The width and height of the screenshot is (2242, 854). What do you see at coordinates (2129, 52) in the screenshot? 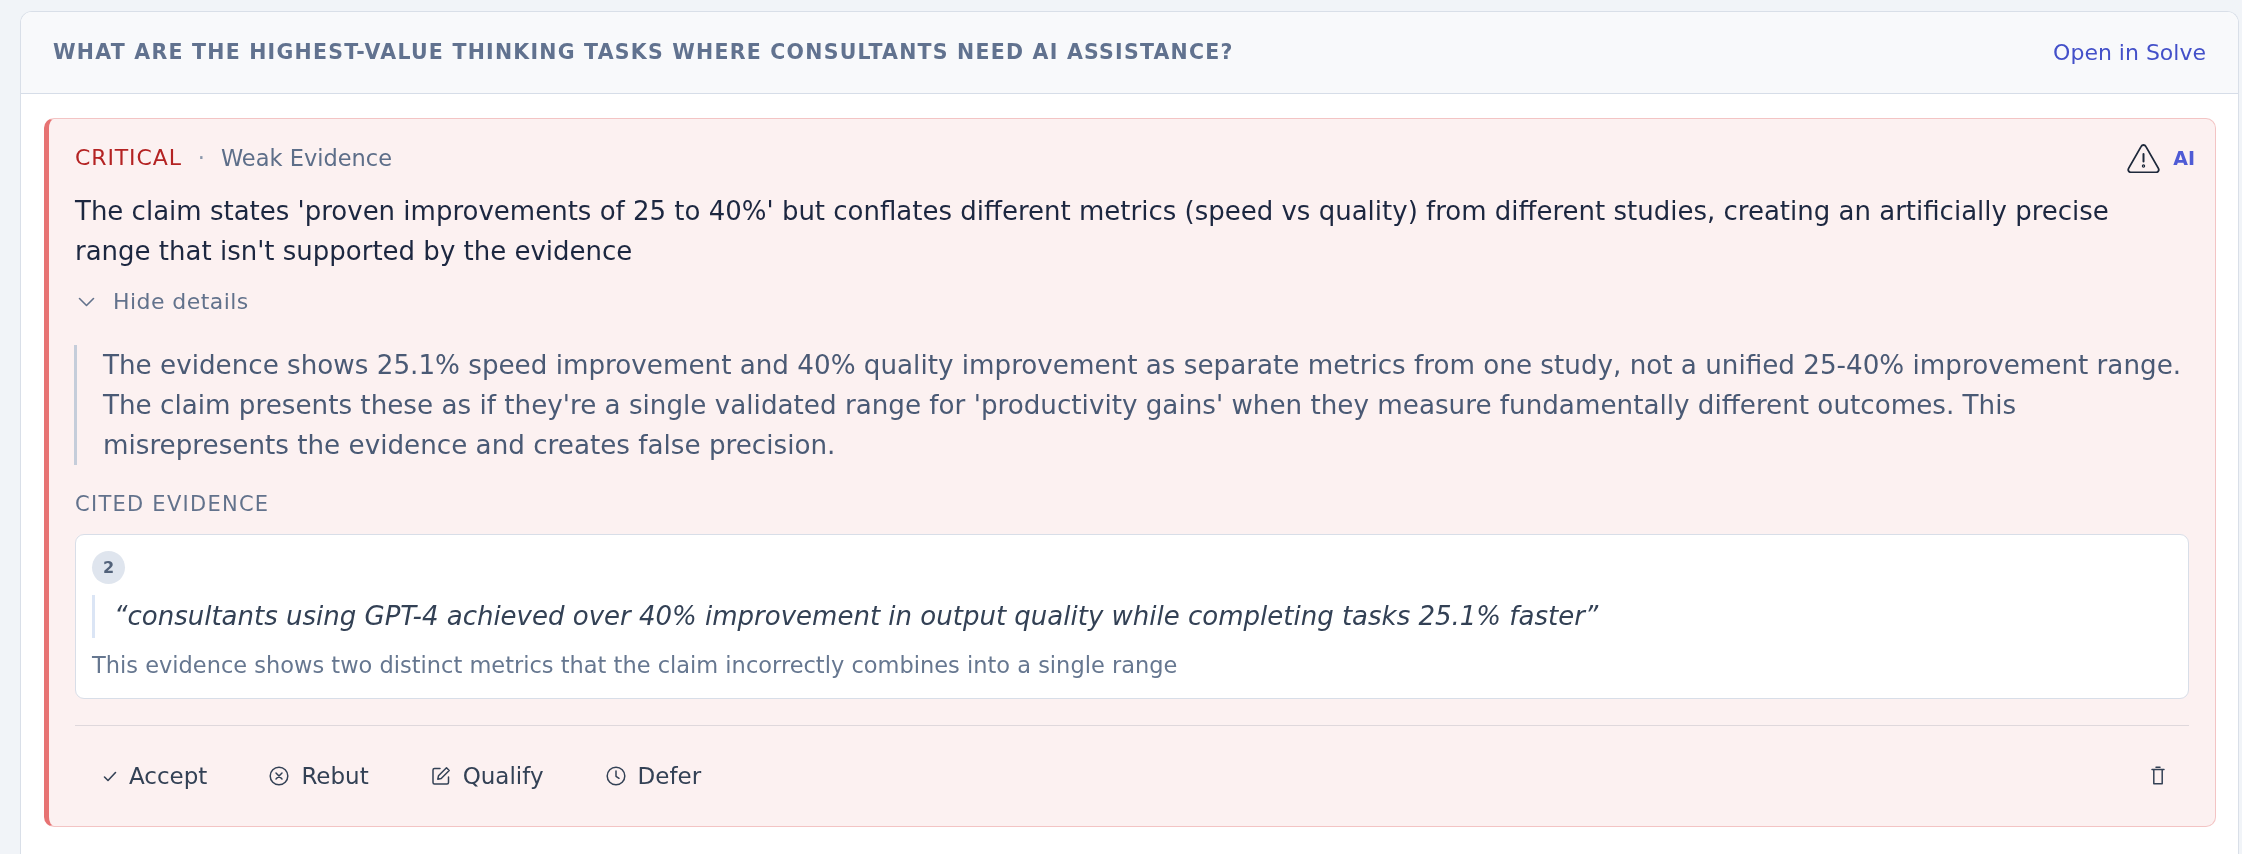
I see `open-in-solve-link: Open in Solve` at bounding box center [2129, 52].